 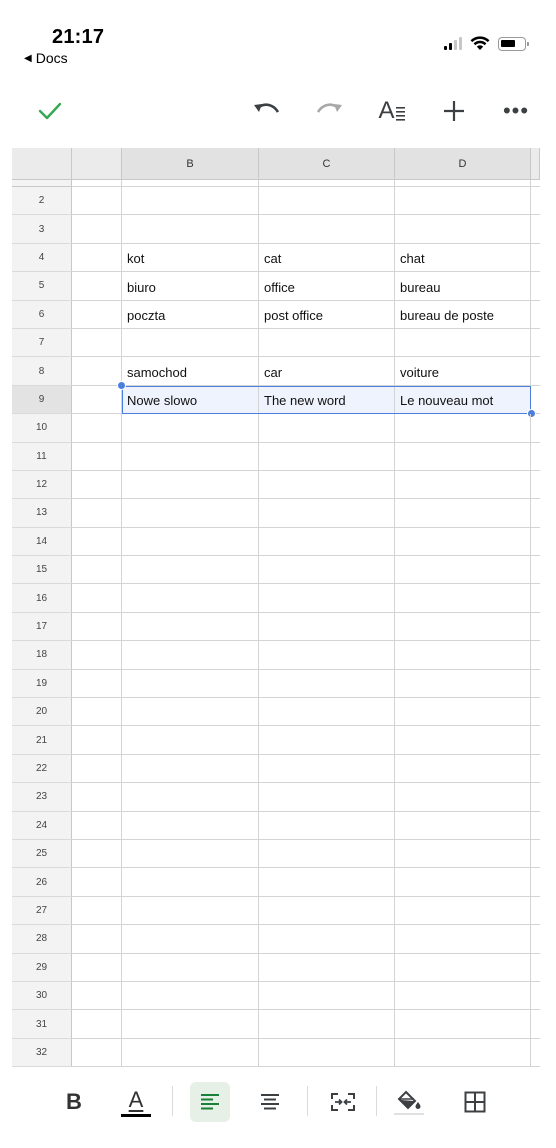 What do you see at coordinates (42, 428) in the screenshot?
I see `row-header: 10` at bounding box center [42, 428].